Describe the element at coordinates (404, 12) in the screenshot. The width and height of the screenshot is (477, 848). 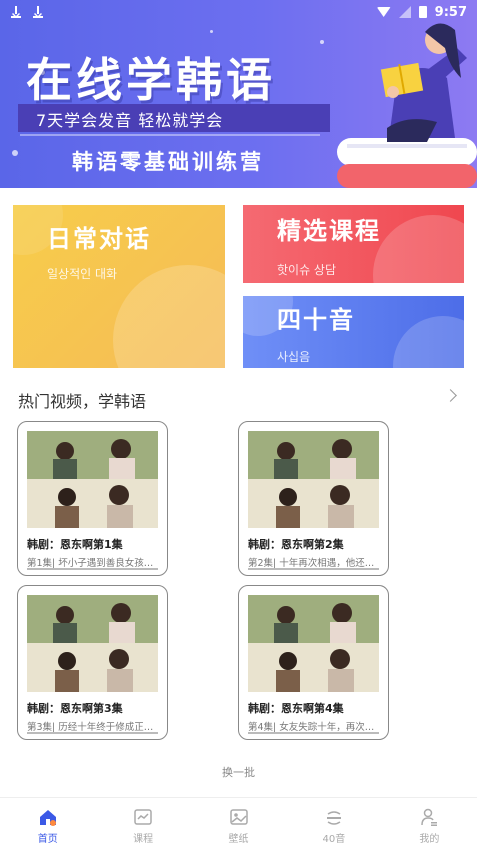
I see `signal-icon` at that location.